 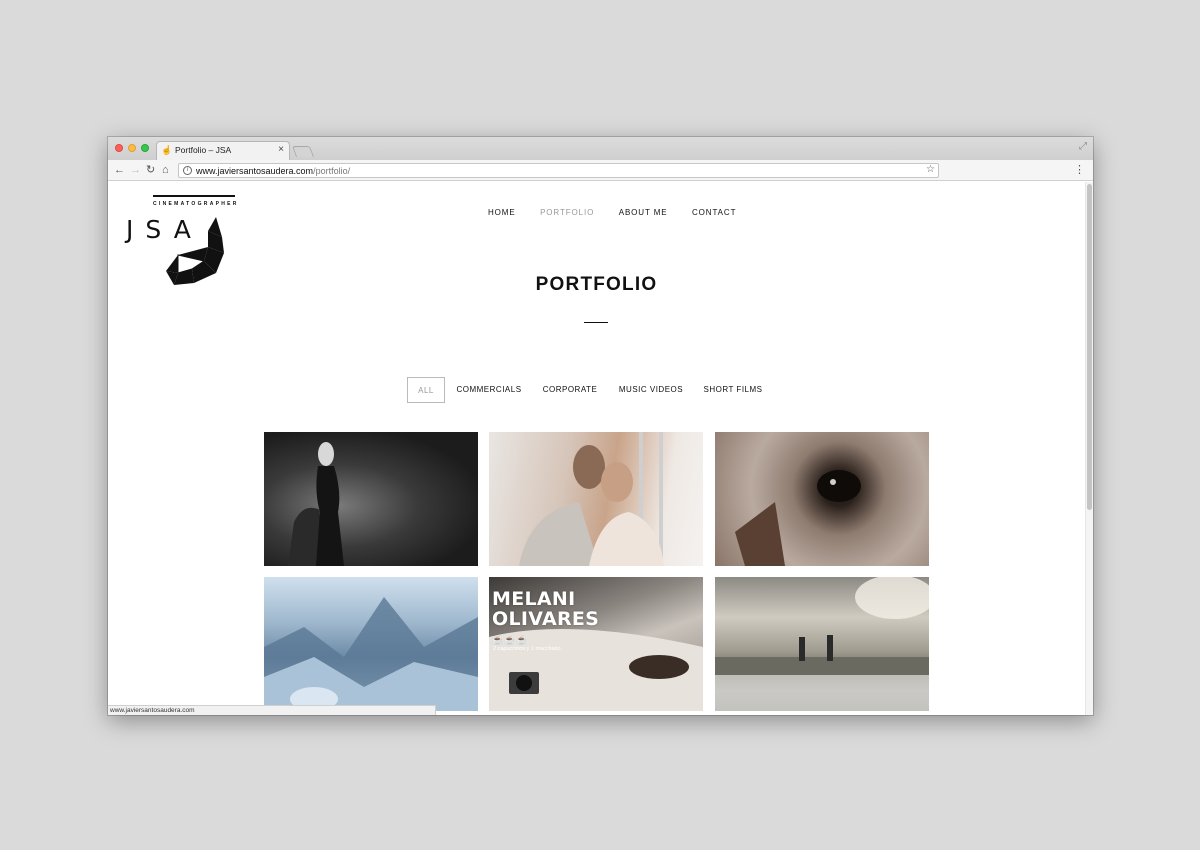 I want to click on url-path: /portfolio/, so click(x=332, y=171).